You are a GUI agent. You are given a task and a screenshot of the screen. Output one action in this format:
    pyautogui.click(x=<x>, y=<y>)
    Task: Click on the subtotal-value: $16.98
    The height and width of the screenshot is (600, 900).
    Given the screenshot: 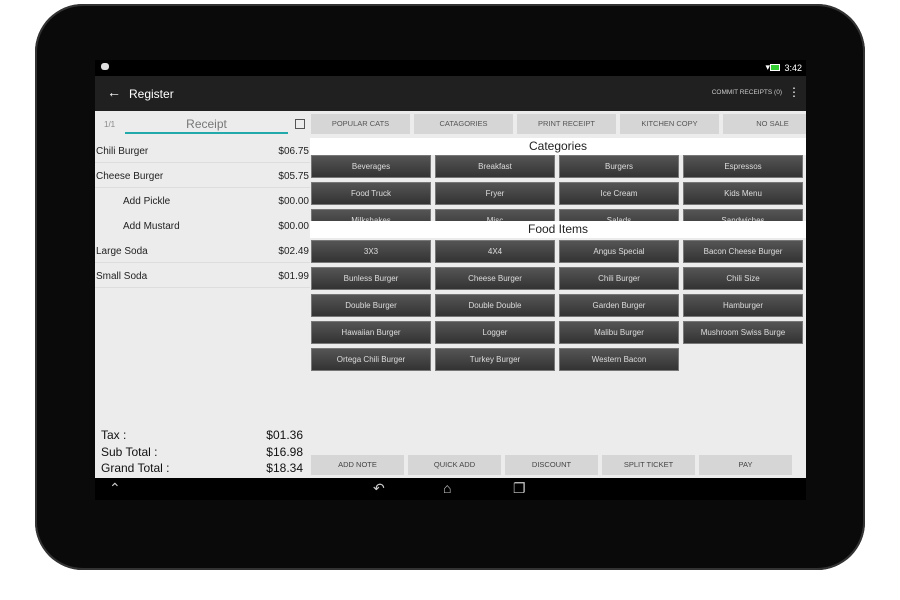 What is the action you would take?
    pyautogui.click(x=284, y=451)
    